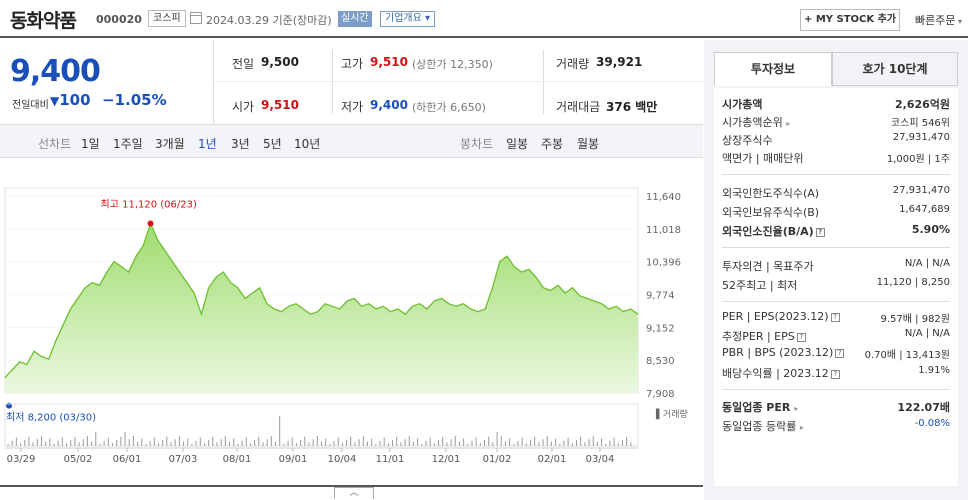  What do you see at coordinates (43, 21) in the screenshot?
I see `stock-name: 동화약품` at bounding box center [43, 21].